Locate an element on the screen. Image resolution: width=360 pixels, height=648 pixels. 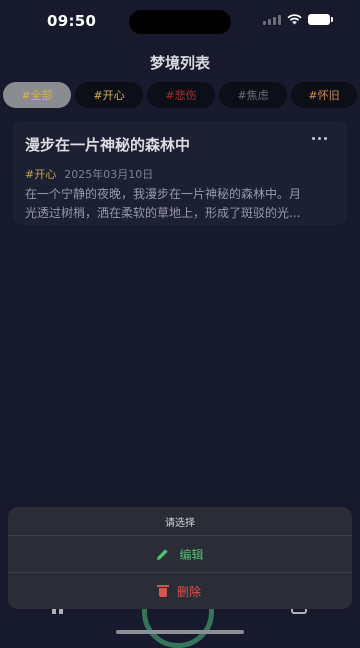
filter-chip-all: #全部 is located at coordinates (37, 95).